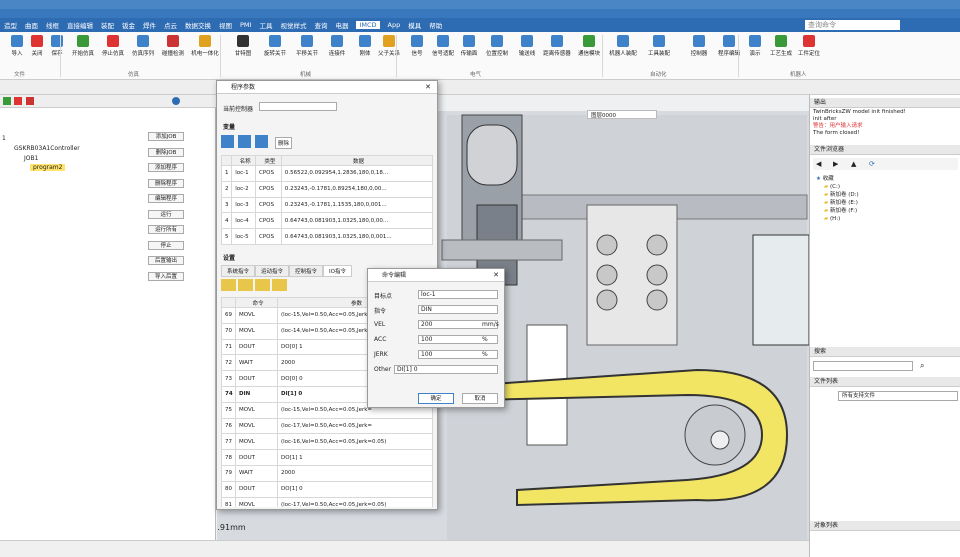 The image size is (960, 557). Describe the element at coordinates (435, 25) in the screenshot. I see `menu-item: 帮助` at that location.